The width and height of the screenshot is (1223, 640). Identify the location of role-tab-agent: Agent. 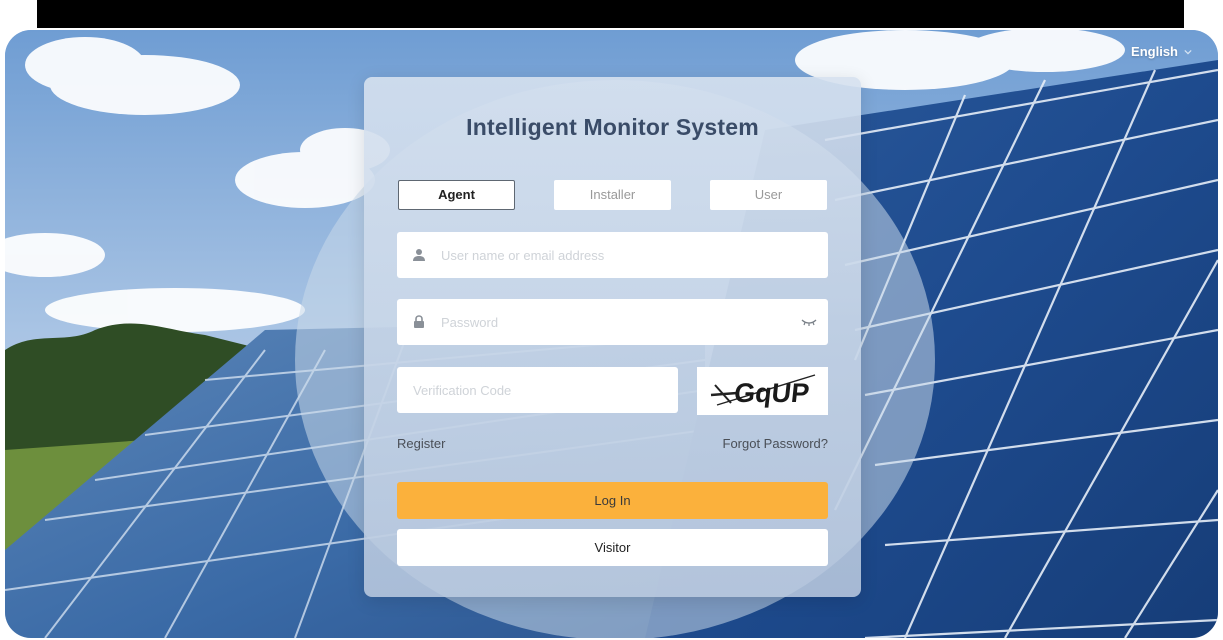
(456, 195).